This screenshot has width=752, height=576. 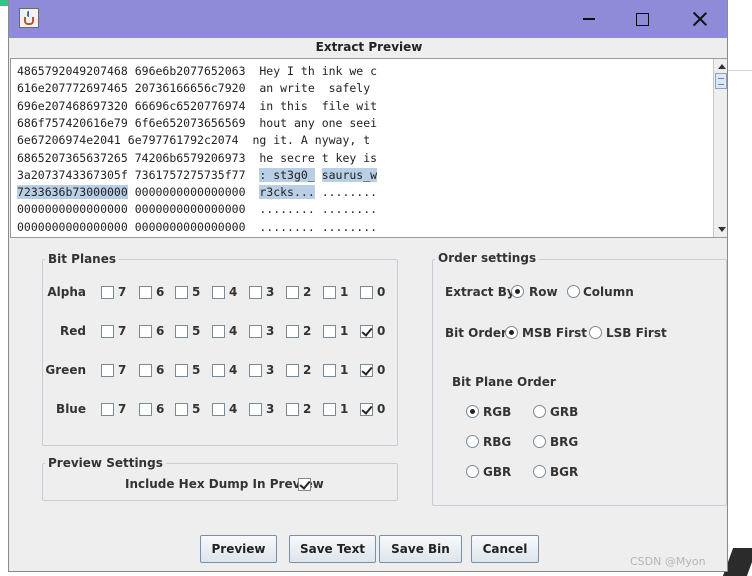 I want to click on plane-order-bgr-radio, so click(x=539, y=471).